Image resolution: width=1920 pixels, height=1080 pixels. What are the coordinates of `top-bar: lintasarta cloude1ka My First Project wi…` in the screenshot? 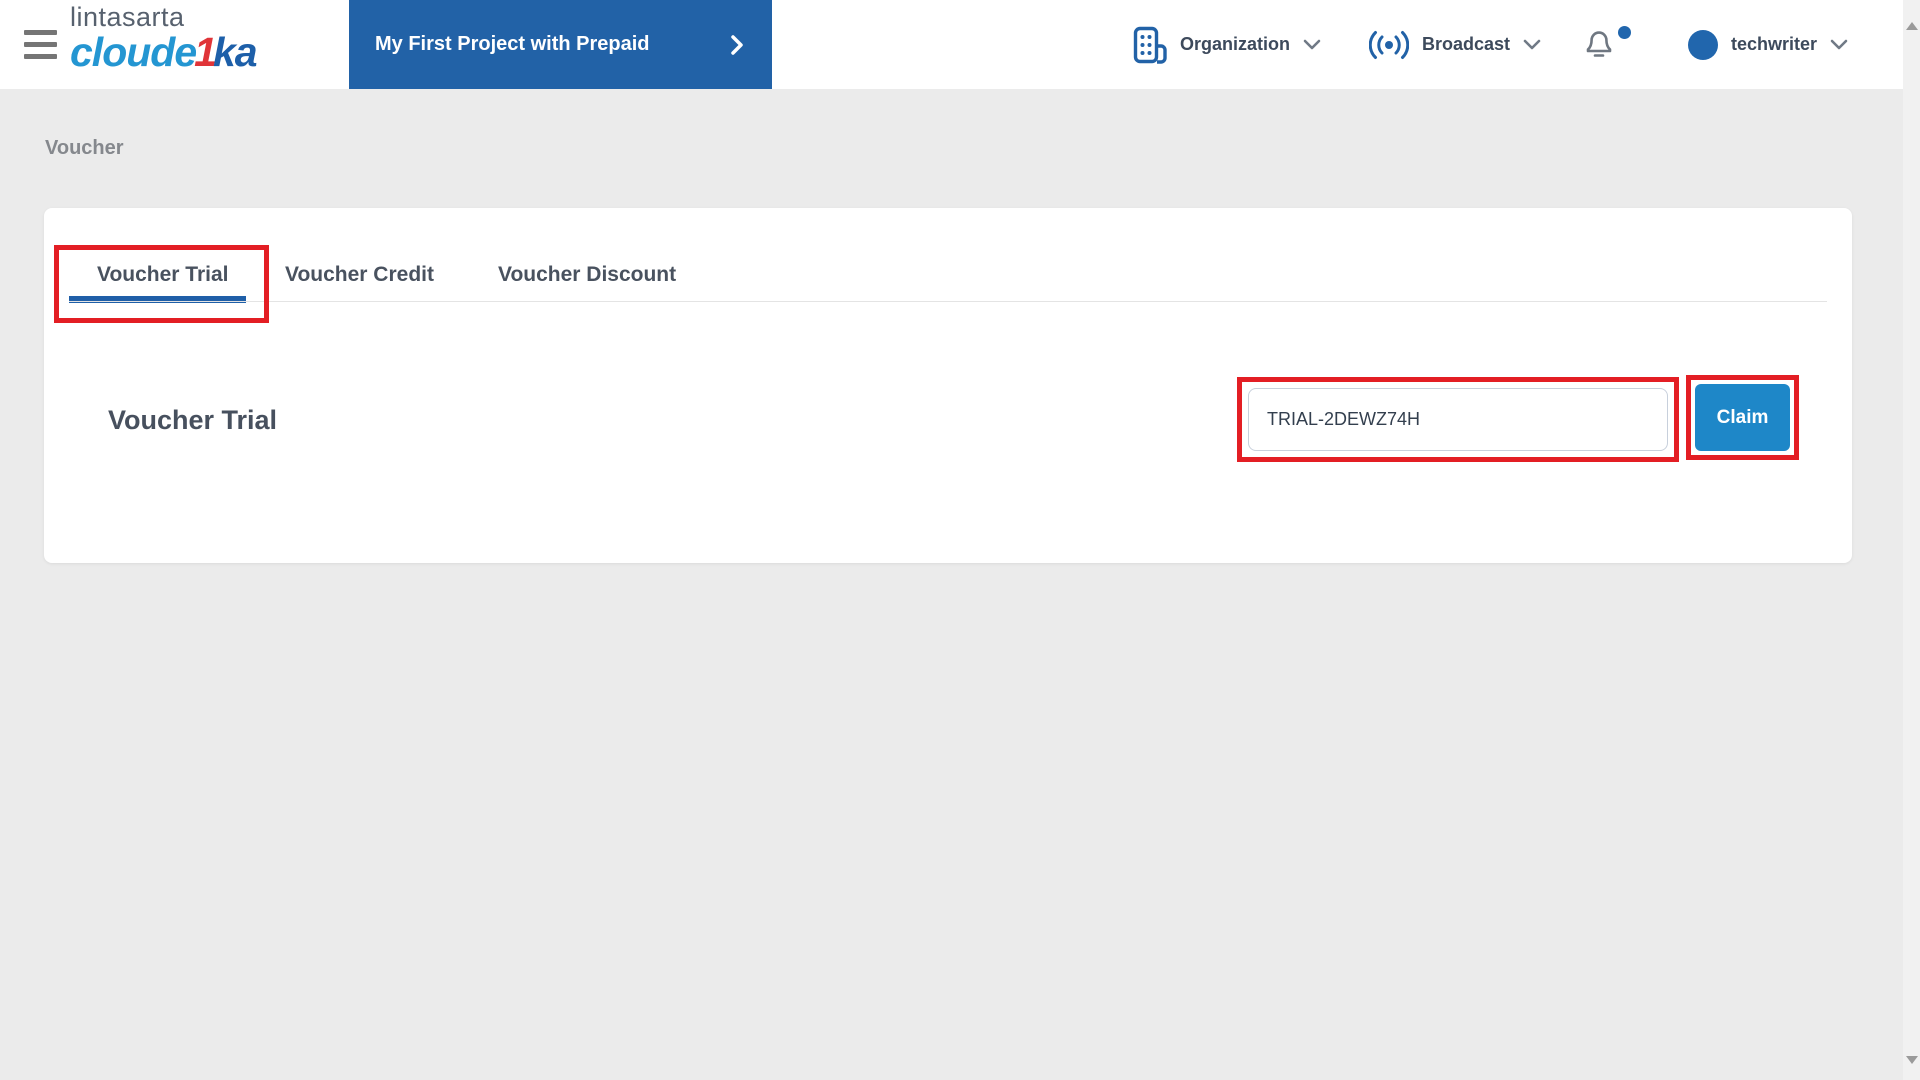 It's located at (960, 44).